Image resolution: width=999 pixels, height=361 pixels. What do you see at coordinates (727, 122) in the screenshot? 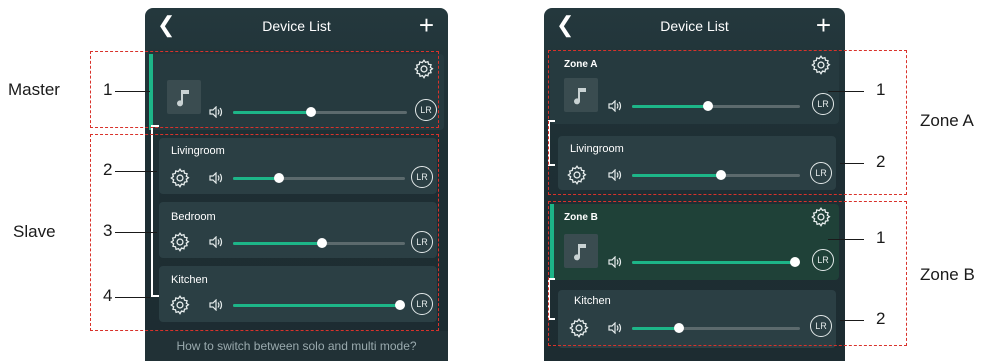
I see `zone-a-annotation-box` at bounding box center [727, 122].